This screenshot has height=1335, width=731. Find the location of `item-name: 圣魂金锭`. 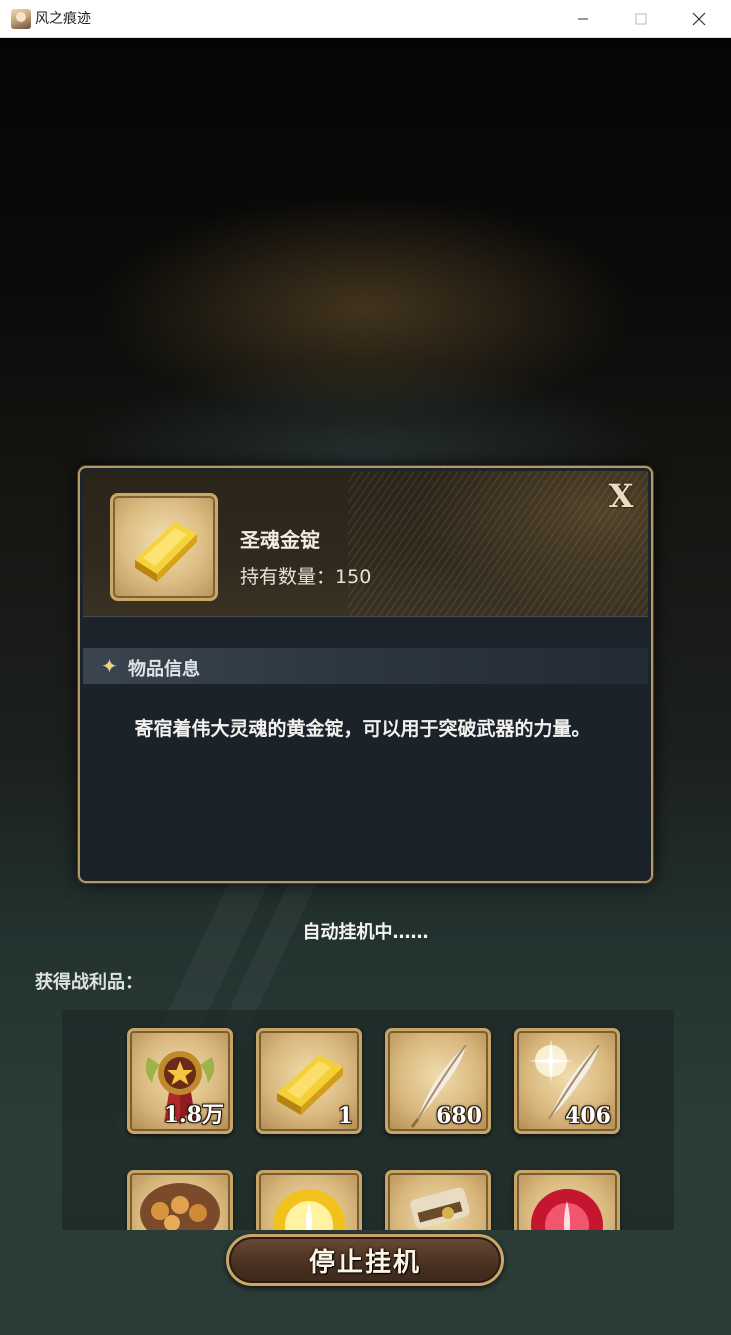

item-name: 圣魂金锭 is located at coordinates (280, 540).